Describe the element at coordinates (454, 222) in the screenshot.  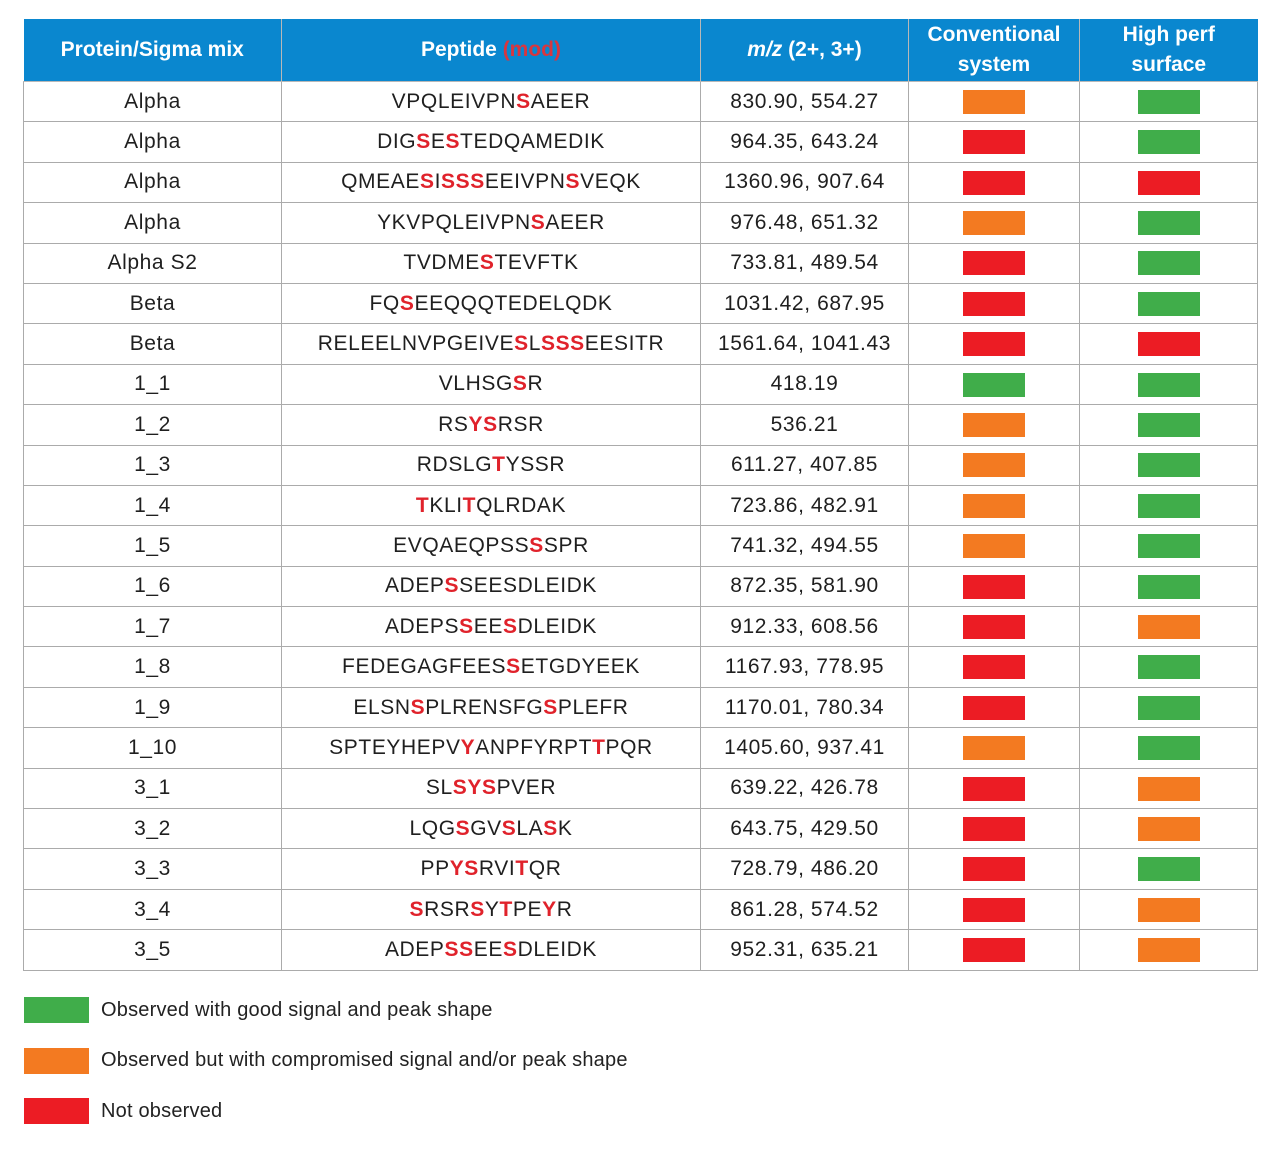
I see `peptide-segment: YKVPQLEIVPN` at that location.